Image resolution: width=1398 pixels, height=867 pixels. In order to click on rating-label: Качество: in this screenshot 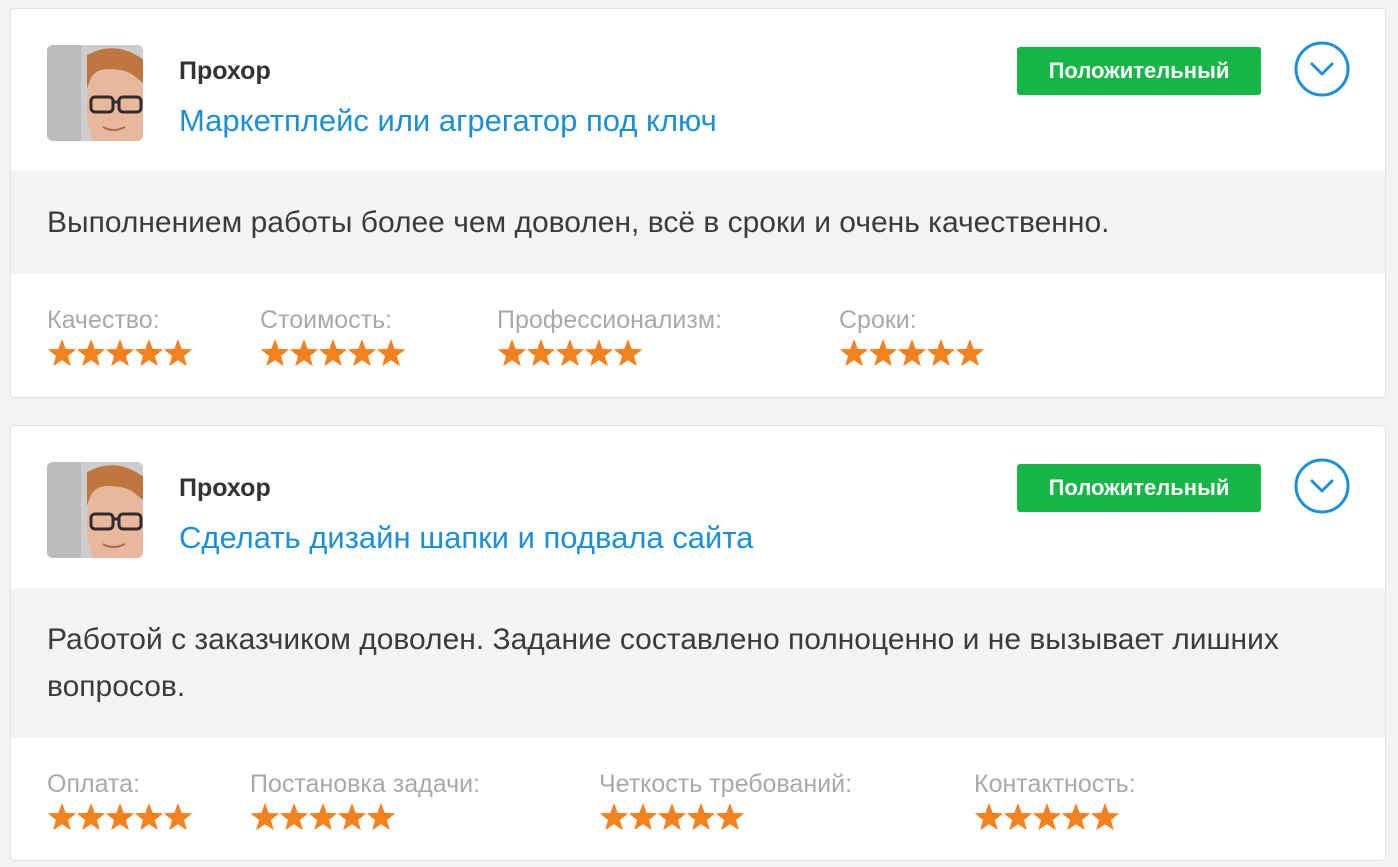, I will do `click(103, 320)`.